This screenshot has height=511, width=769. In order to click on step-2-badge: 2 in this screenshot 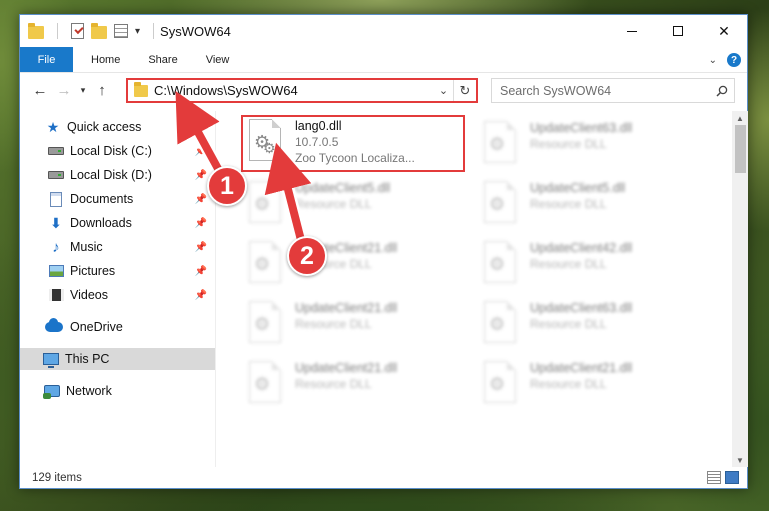, I will do `click(307, 256)`.